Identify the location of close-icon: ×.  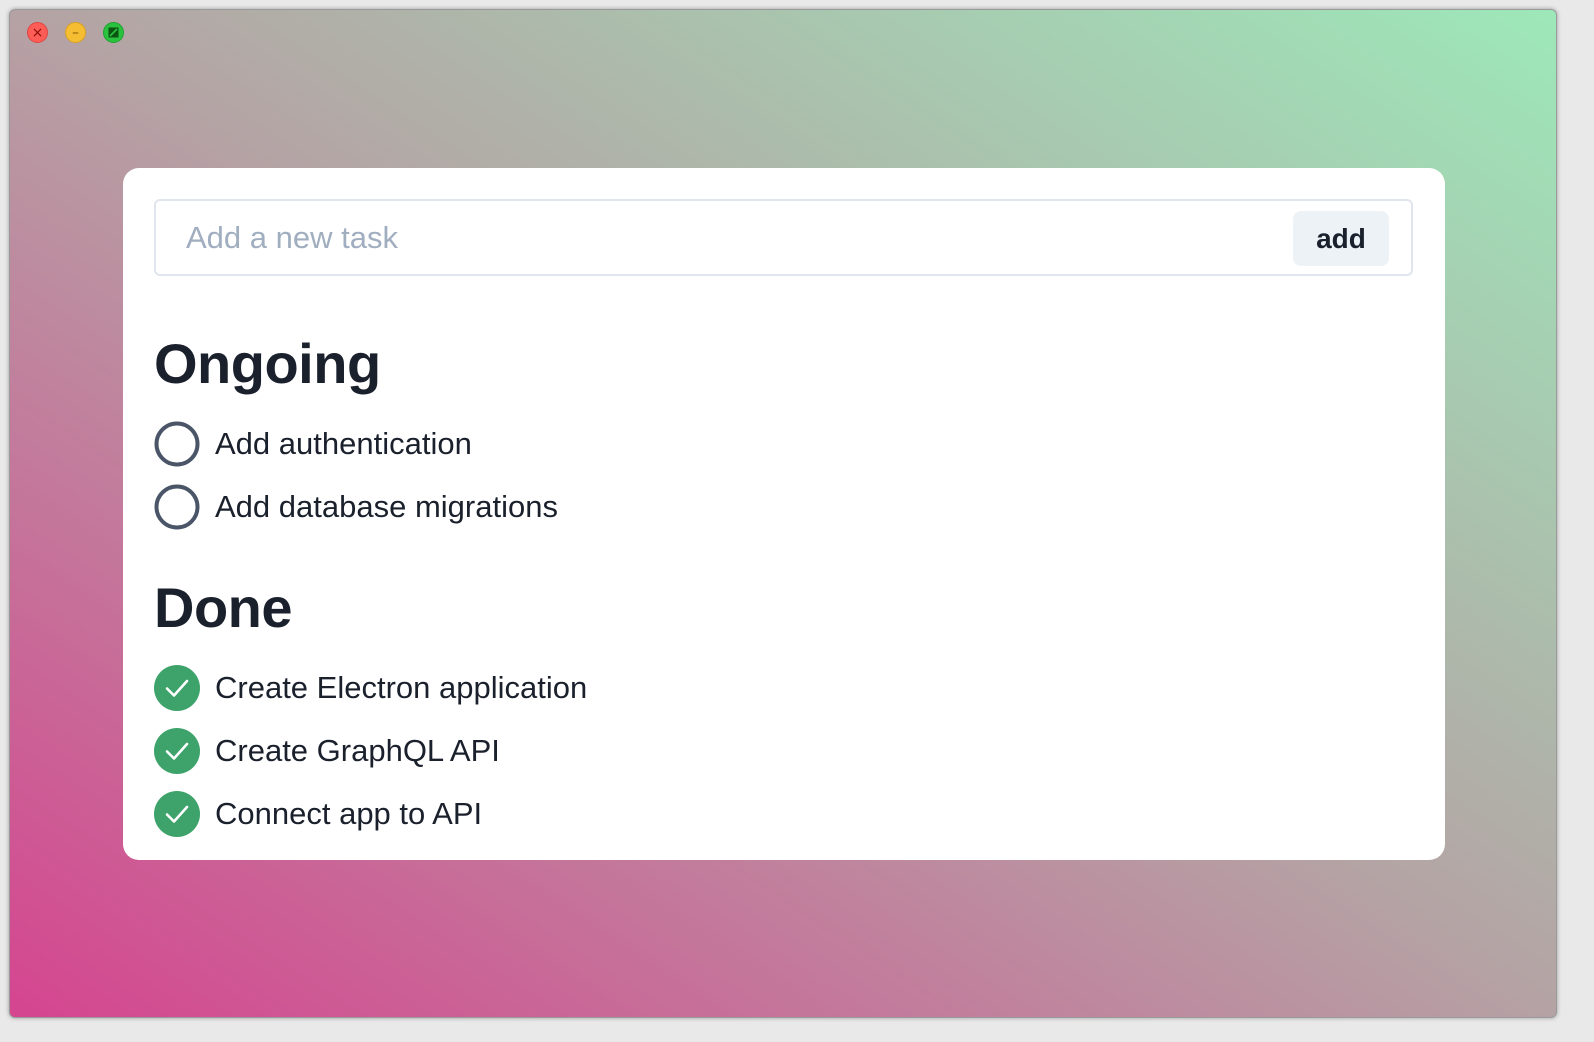
(37, 32).